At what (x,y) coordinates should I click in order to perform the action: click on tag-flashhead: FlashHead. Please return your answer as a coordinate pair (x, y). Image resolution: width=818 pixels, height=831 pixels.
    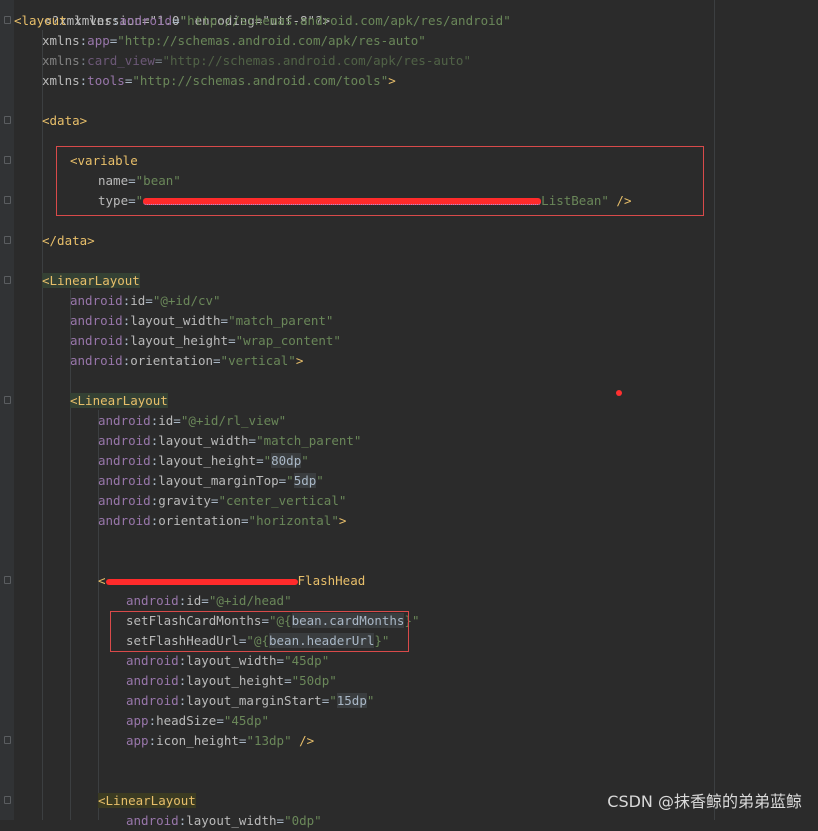
    Looking at the image, I should click on (331, 580).